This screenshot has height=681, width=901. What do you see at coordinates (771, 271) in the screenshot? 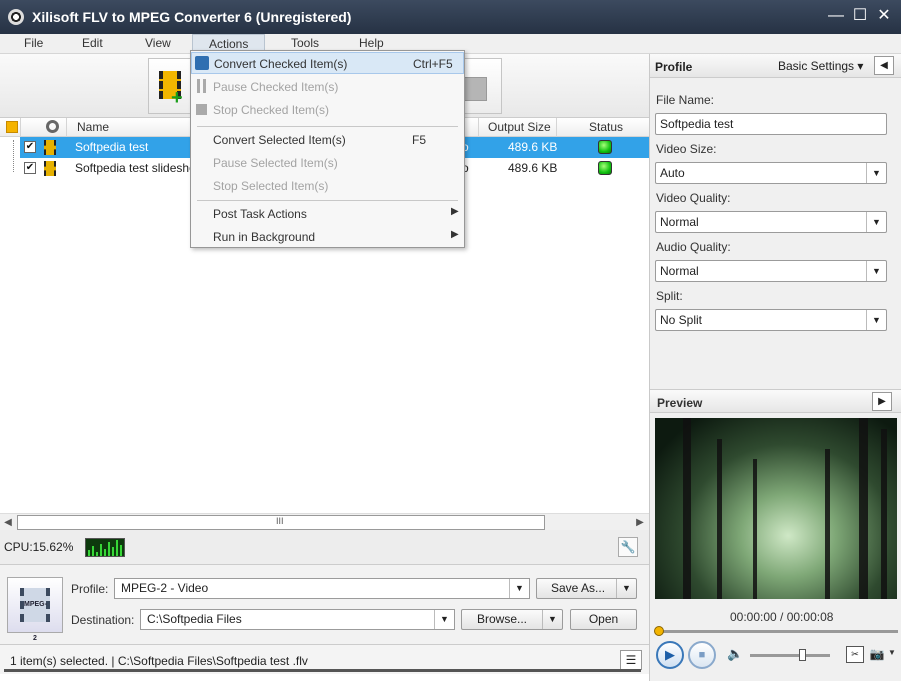
I see `audio-quality-select: Normal ▼` at bounding box center [771, 271].